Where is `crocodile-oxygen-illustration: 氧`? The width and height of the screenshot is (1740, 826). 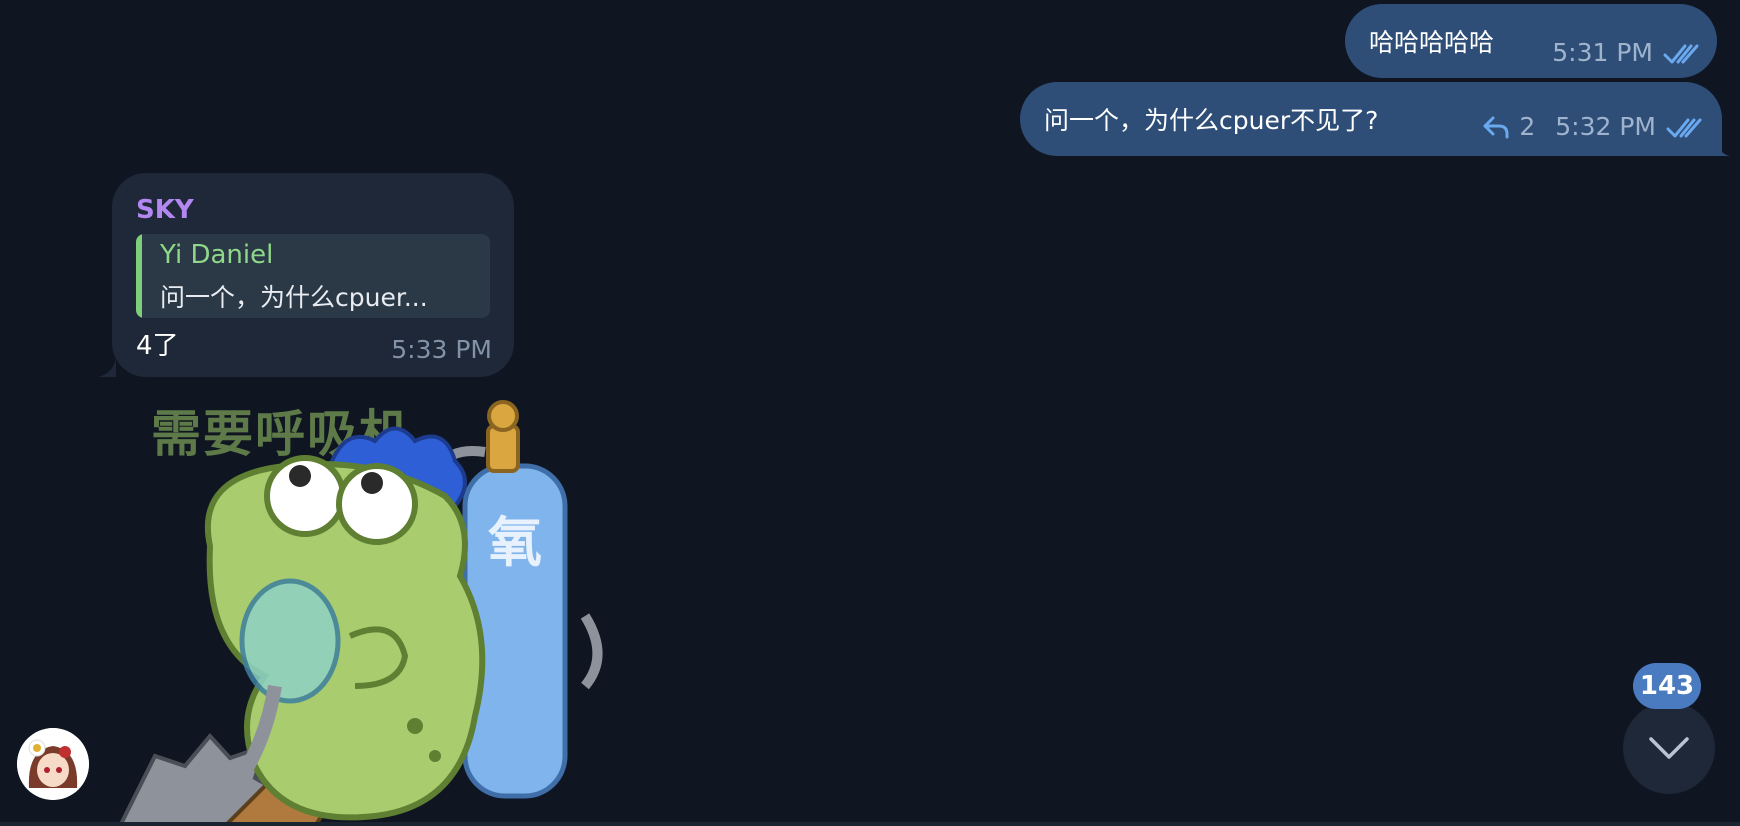
crocodile-oxygen-illustration: 氧 is located at coordinates (360, 613).